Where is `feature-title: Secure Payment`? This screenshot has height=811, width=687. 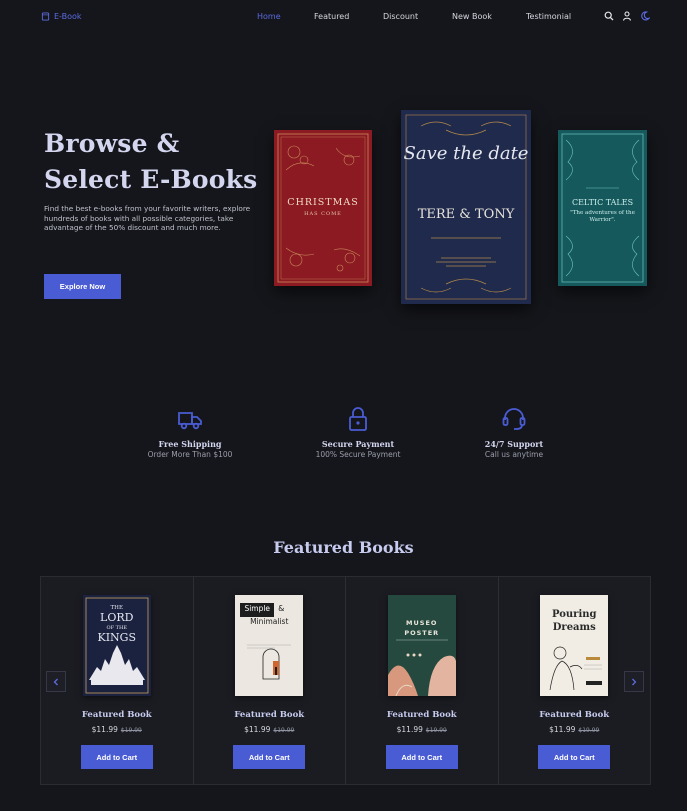 feature-title: Secure Payment is located at coordinates (358, 444).